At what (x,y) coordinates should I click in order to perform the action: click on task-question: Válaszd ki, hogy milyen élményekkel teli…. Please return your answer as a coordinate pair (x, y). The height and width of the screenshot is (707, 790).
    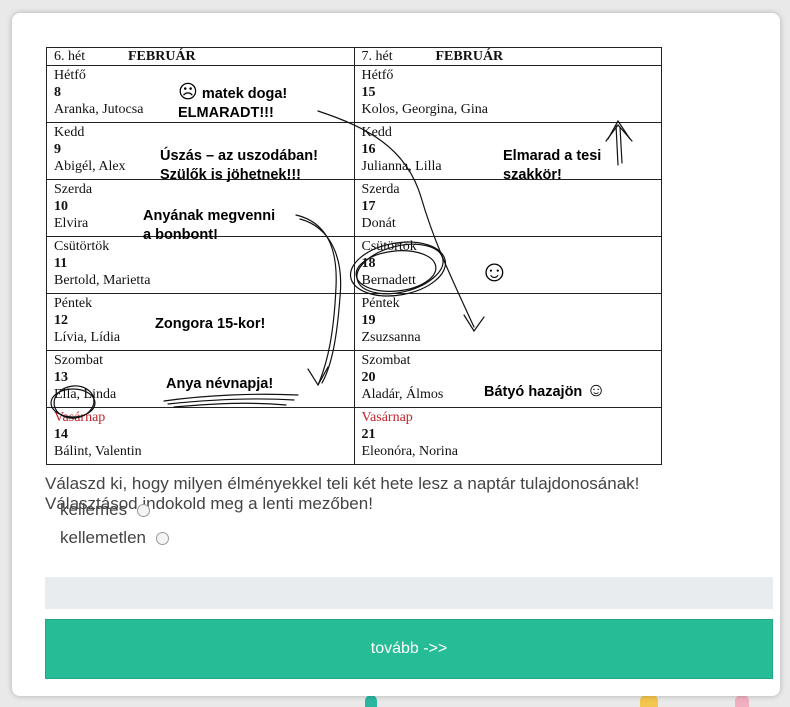
    Looking at the image, I should click on (405, 494).